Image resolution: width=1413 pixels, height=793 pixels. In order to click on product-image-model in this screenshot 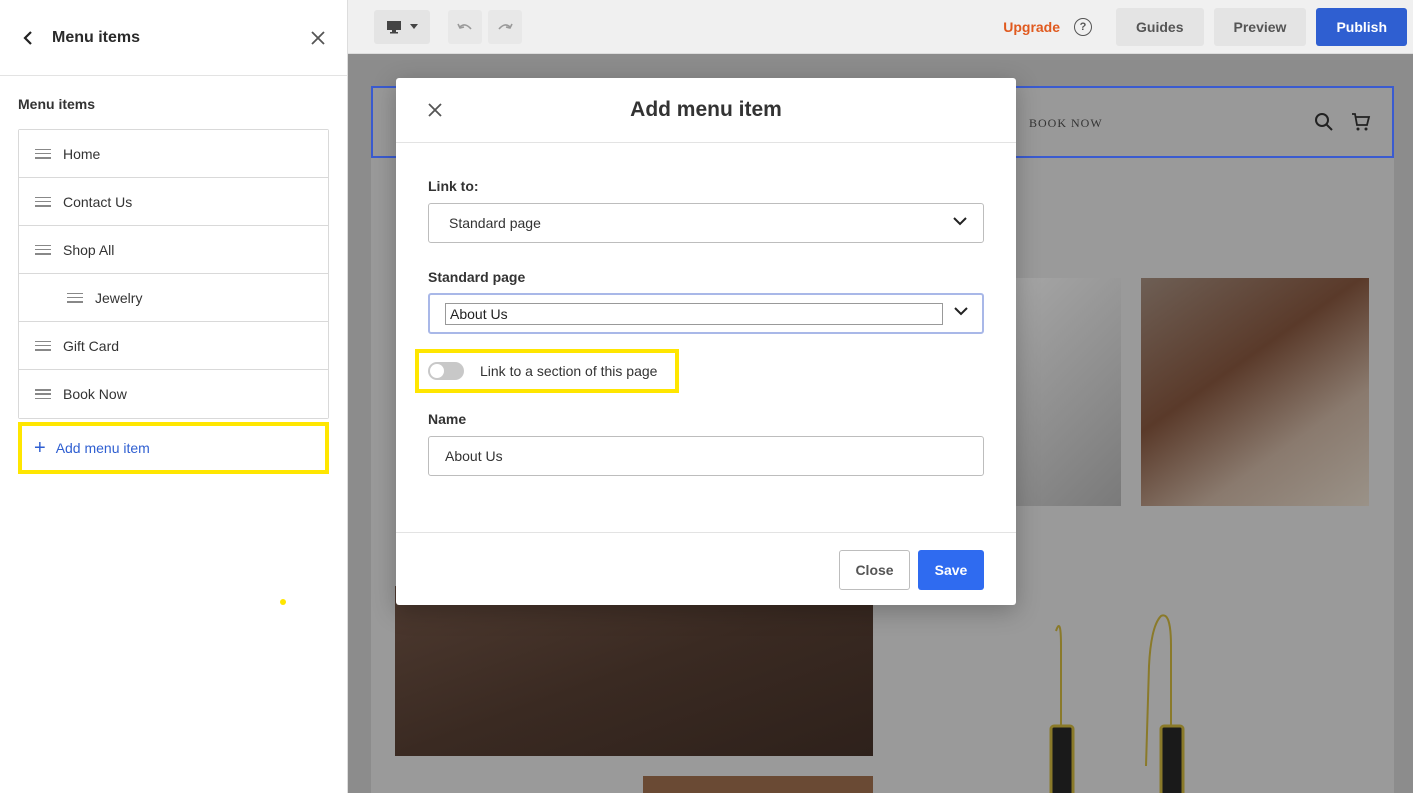, I will do `click(634, 671)`.